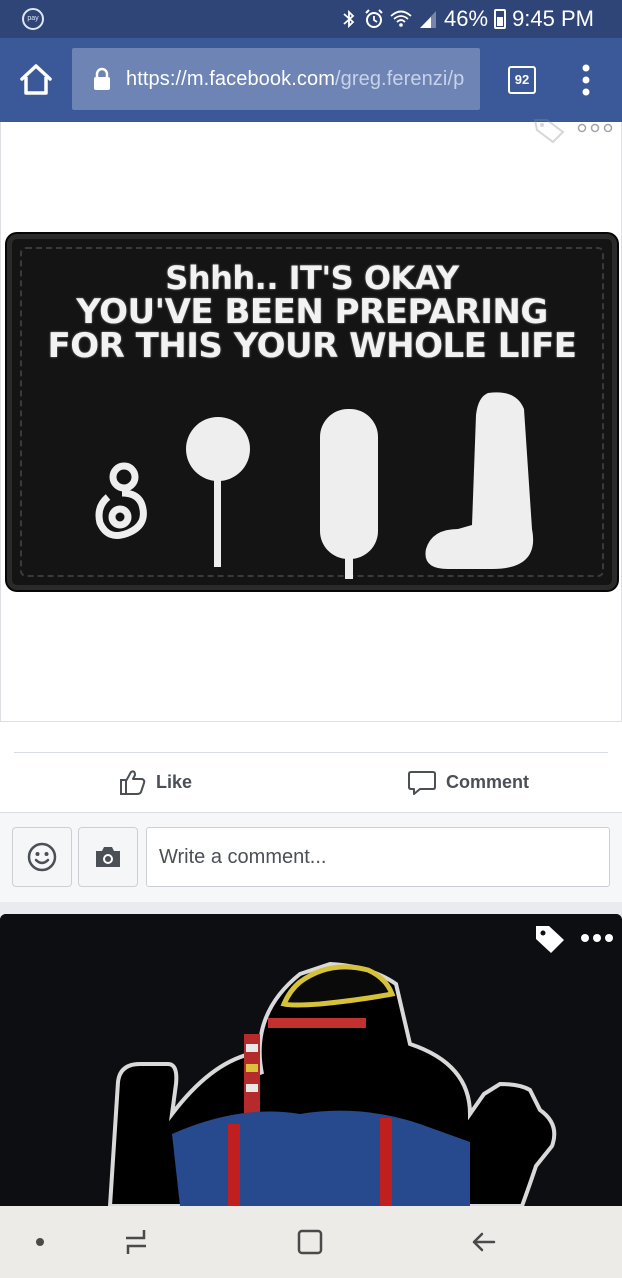 The width and height of the screenshot is (622, 1278). Describe the element at coordinates (422, 783) in the screenshot. I see `speech-bubble-icon` at that location.